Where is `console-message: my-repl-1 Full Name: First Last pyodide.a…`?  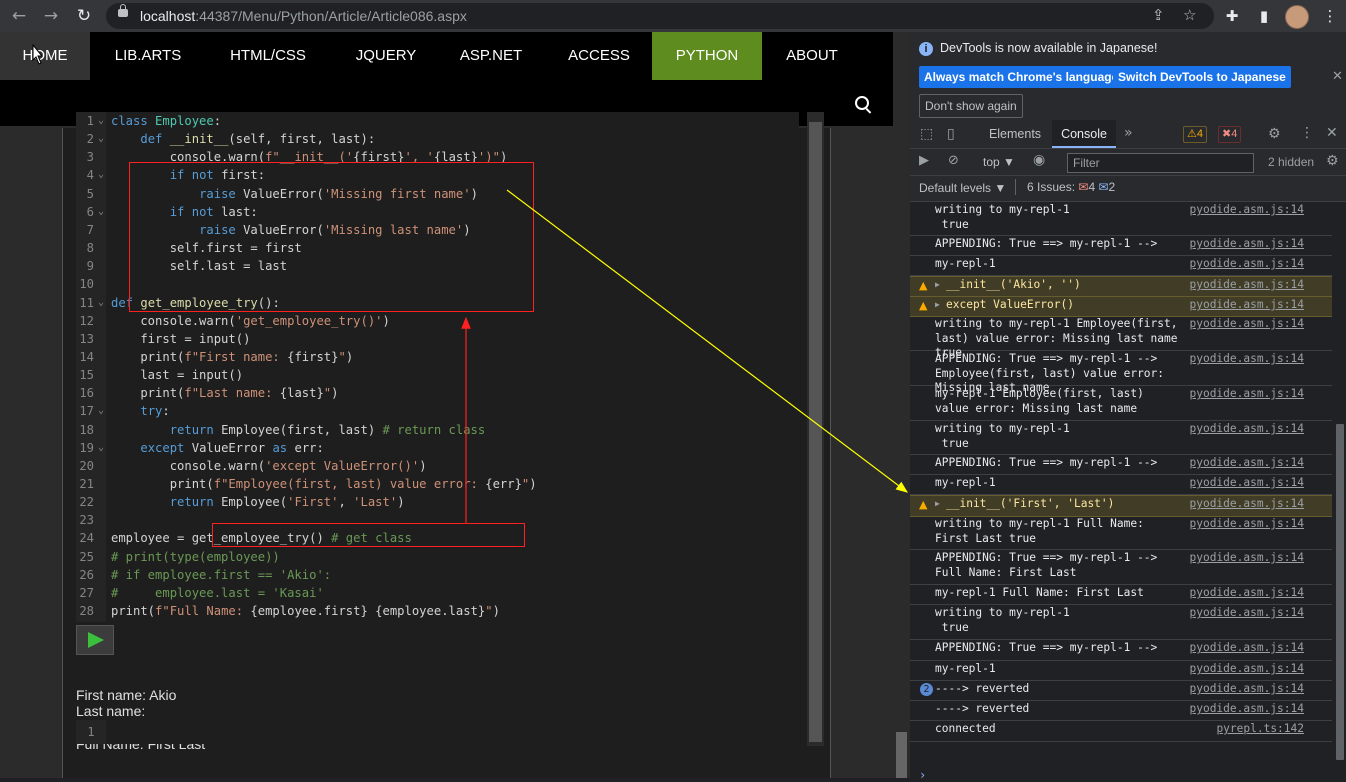 console-message: my-repl-1 Full Name: First Last pyodide.a… is located at coordinates (1121, 595).